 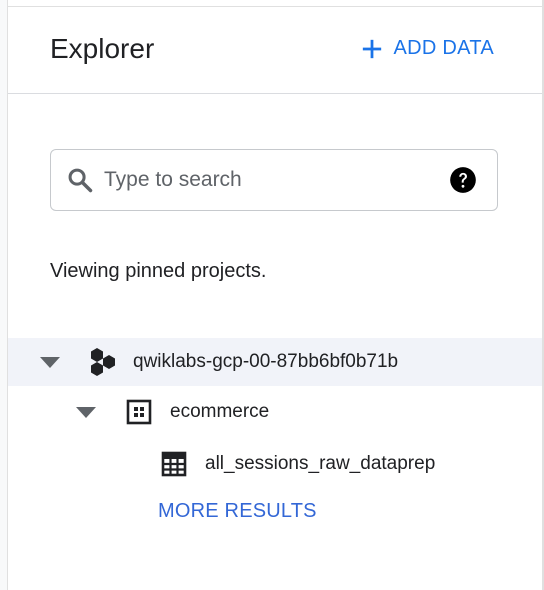 I want to click on table-name: all_sessions_raw_dataprep, so click(x=320, y=463).